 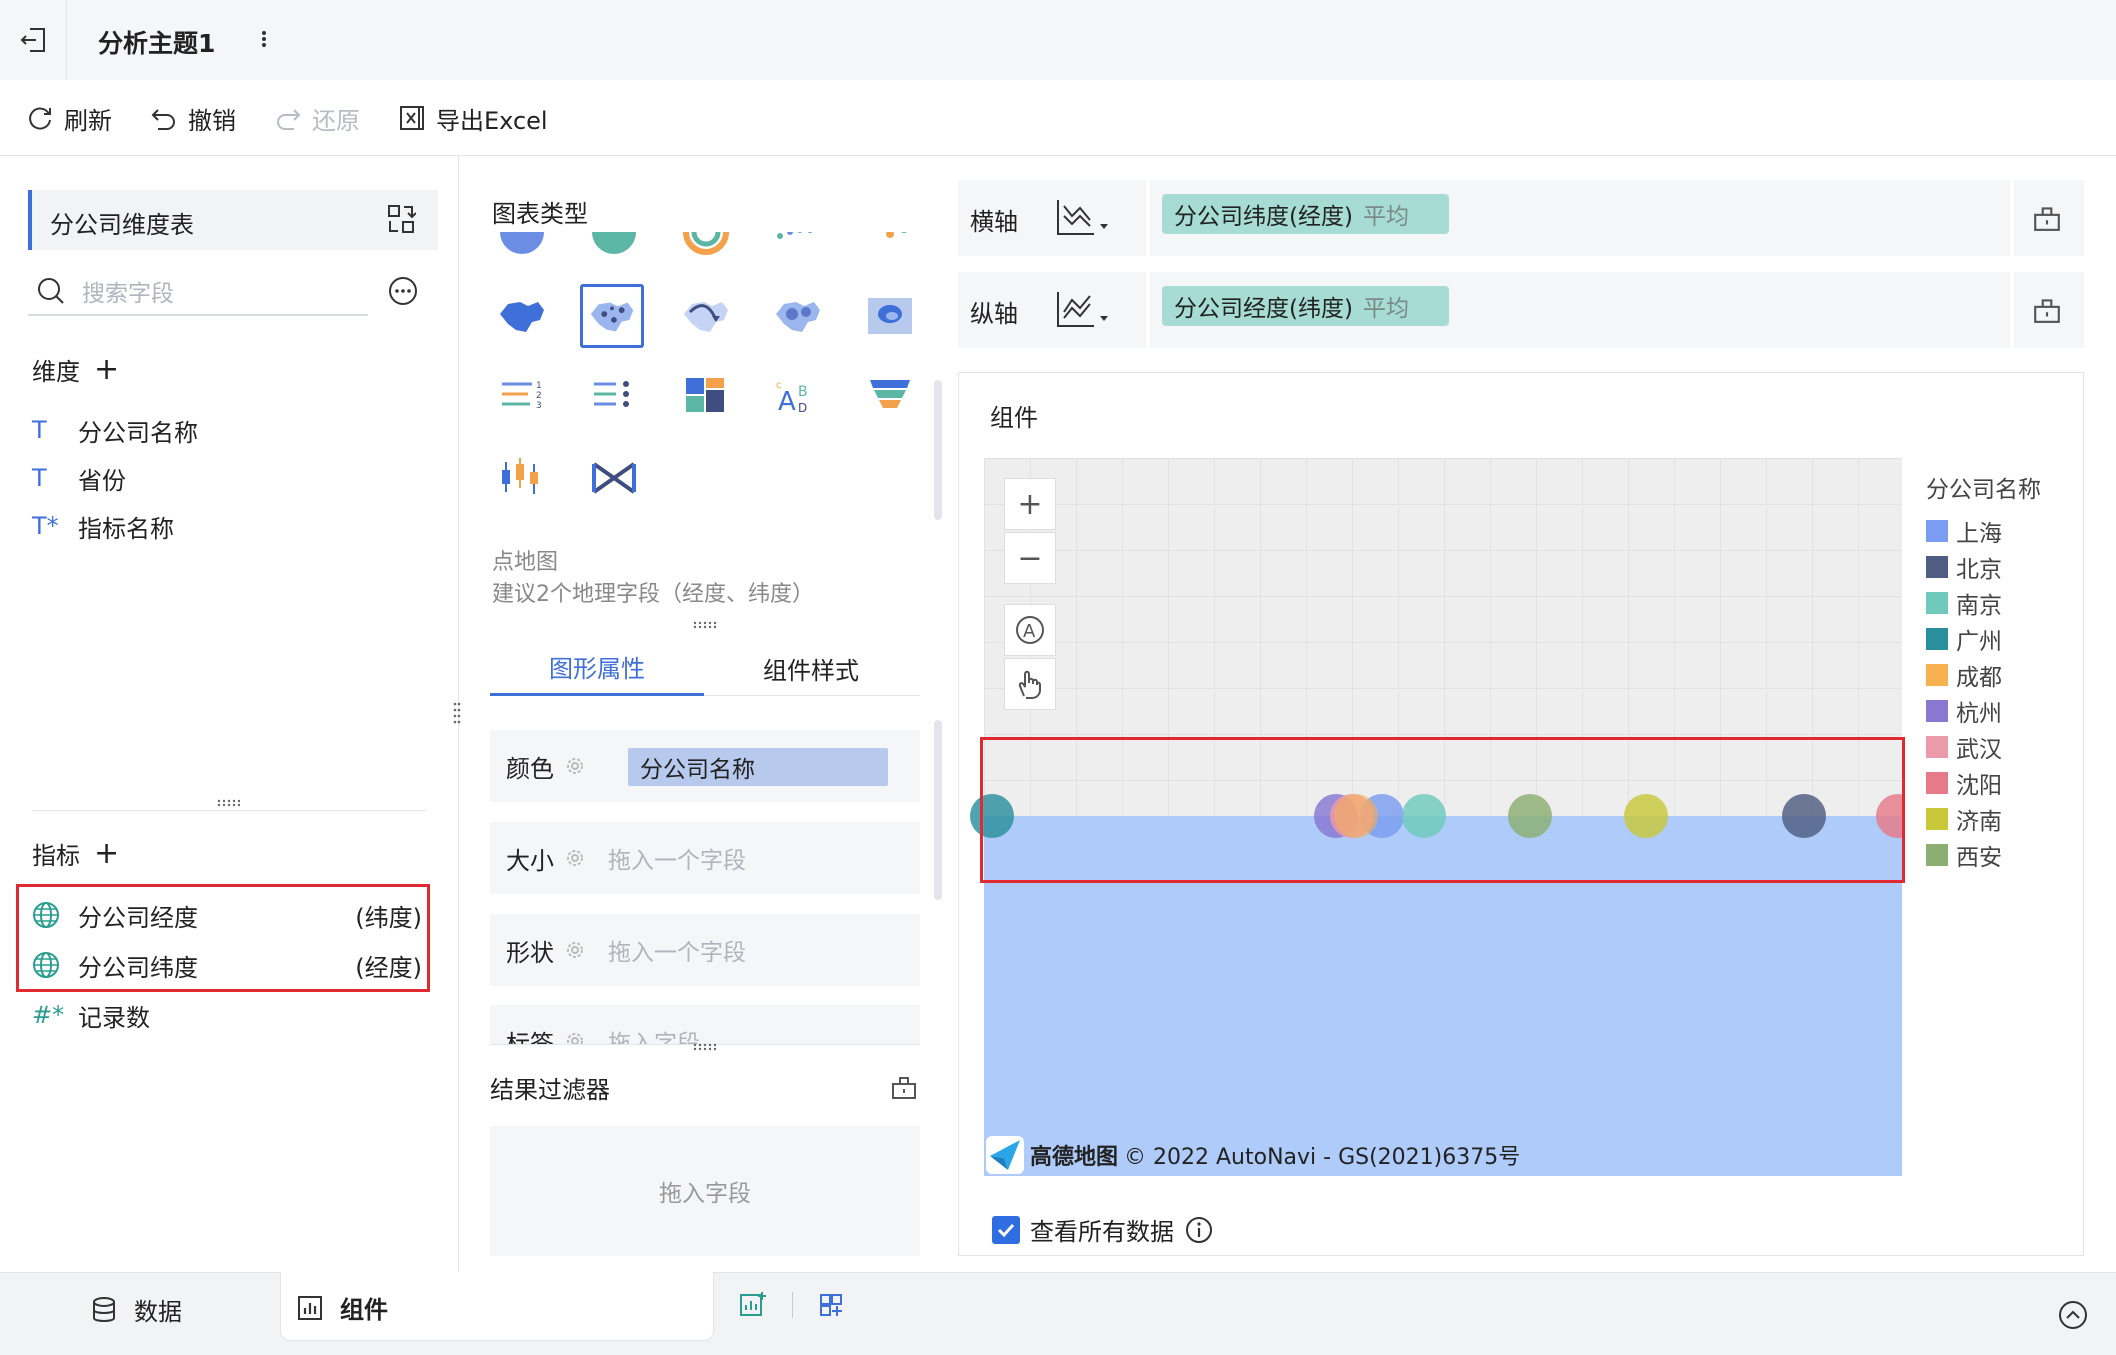 I want to click on add-dashboard-icon, so click(x=833, y=1305).